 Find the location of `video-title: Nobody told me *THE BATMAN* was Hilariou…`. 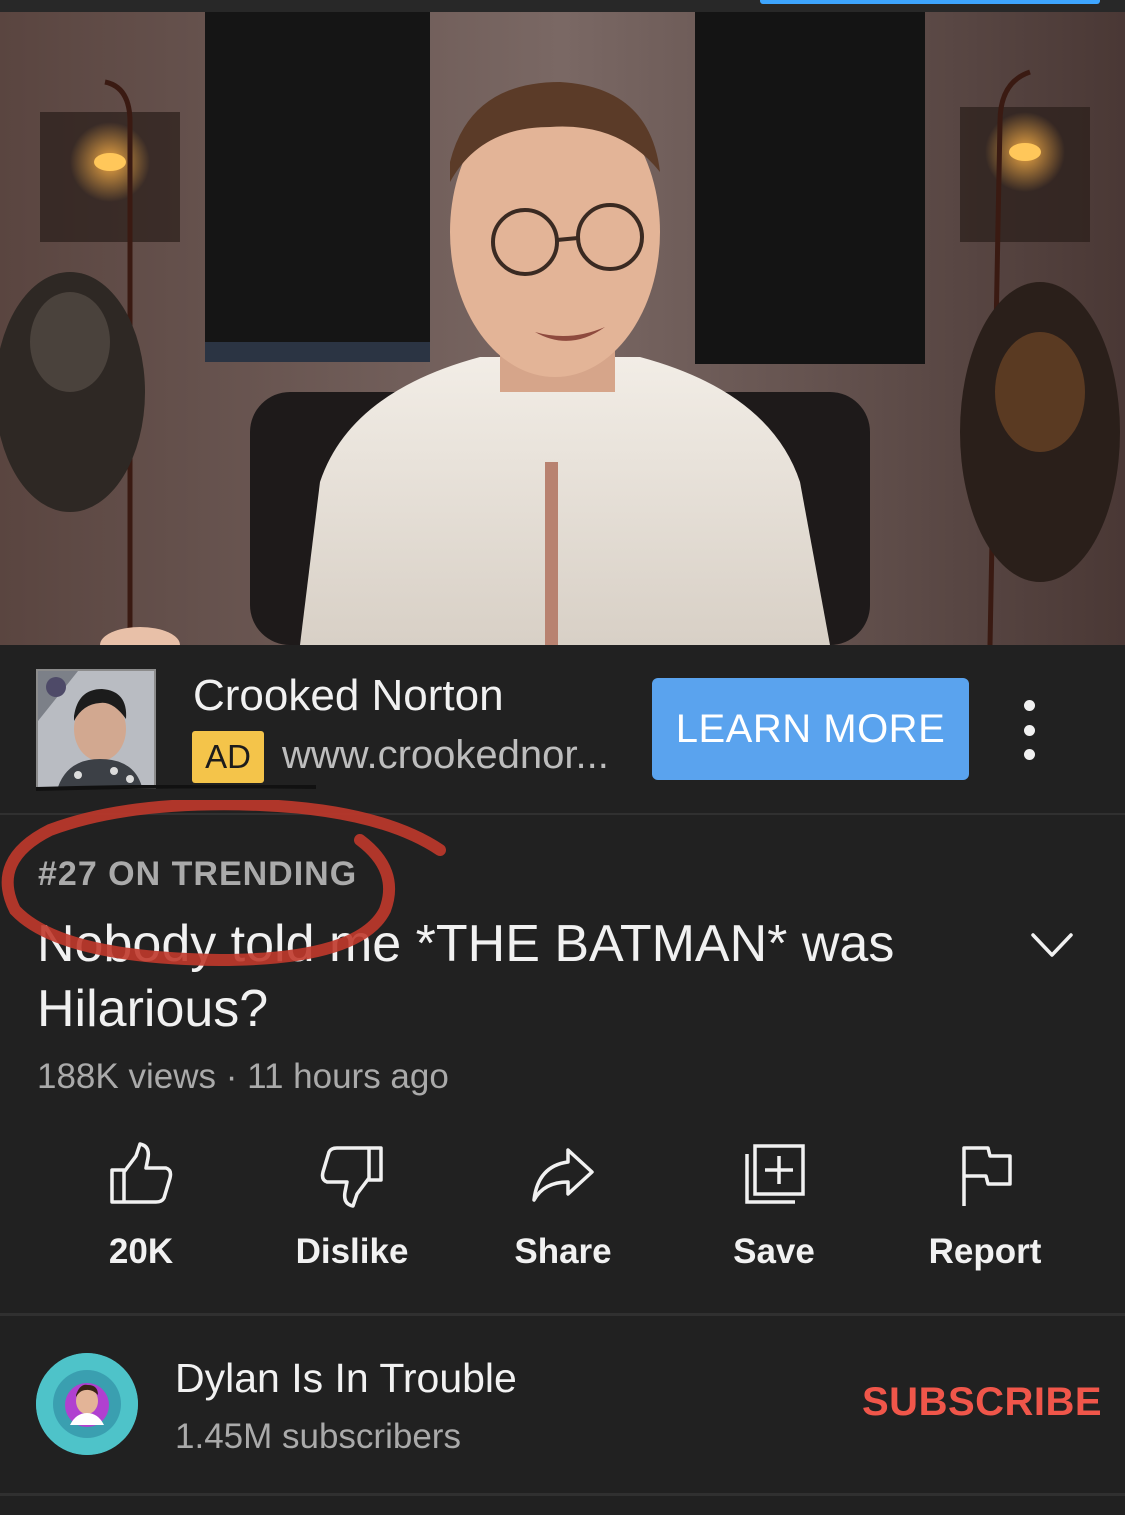

video-title: Nobody told me *THE BATMAN* was Hilariou… is located at coordinates (517, 977).